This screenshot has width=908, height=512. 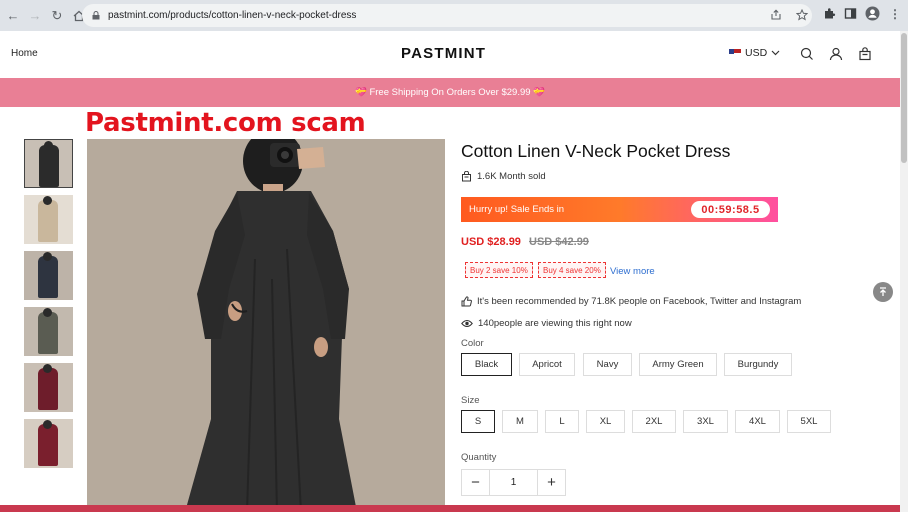 What do you see at coordinates (730, 209) in the screenshot?
I see `countdown-timer: 00:59:58.5` at bounding box center [730, 209].